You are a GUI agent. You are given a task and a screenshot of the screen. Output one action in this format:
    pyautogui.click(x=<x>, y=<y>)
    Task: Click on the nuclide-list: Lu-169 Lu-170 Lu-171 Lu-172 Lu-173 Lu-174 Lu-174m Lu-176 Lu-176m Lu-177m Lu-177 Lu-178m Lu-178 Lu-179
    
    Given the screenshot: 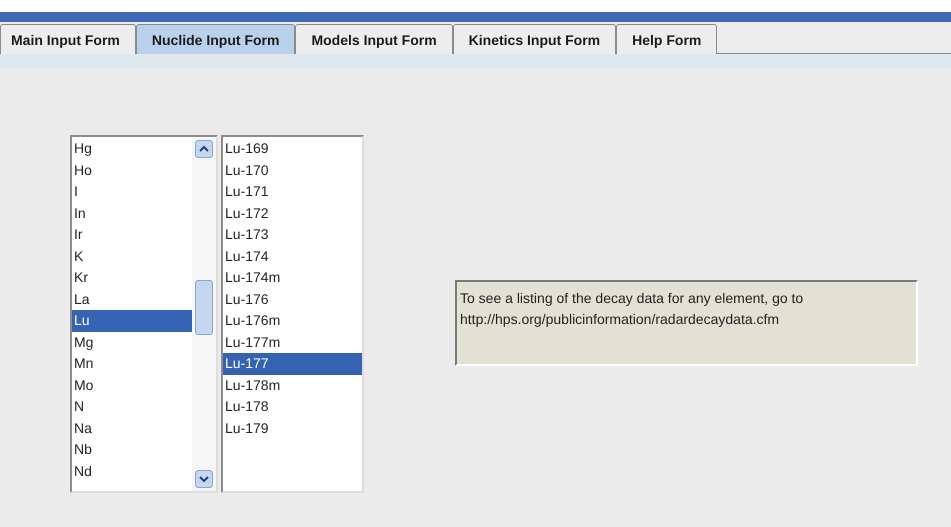 What is the action you would take?
    pyautogui.click(x=292, y=314)
    